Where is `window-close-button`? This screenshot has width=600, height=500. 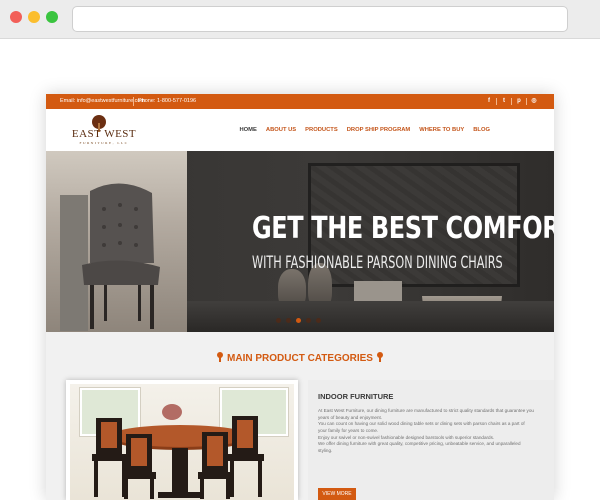
window-close-button is located at coordinates (16, 17).